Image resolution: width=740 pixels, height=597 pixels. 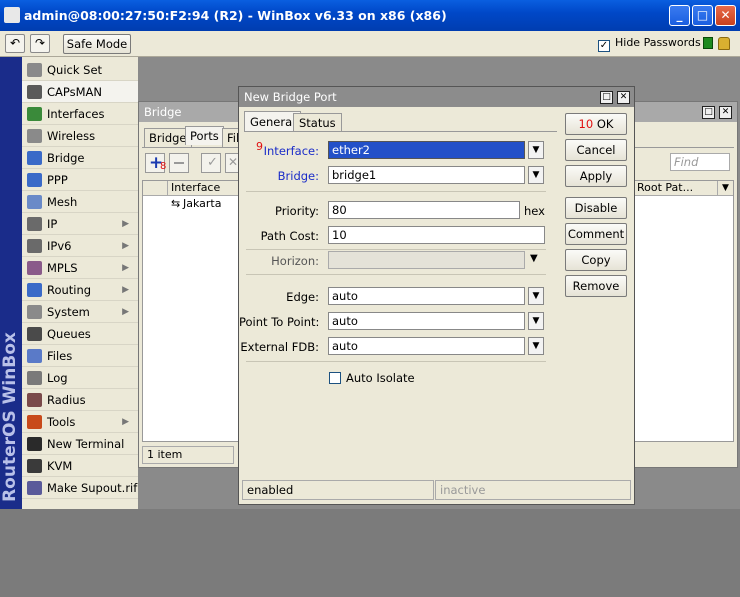 I want to click on disable-button: ✕, so click(x=232, y=163).